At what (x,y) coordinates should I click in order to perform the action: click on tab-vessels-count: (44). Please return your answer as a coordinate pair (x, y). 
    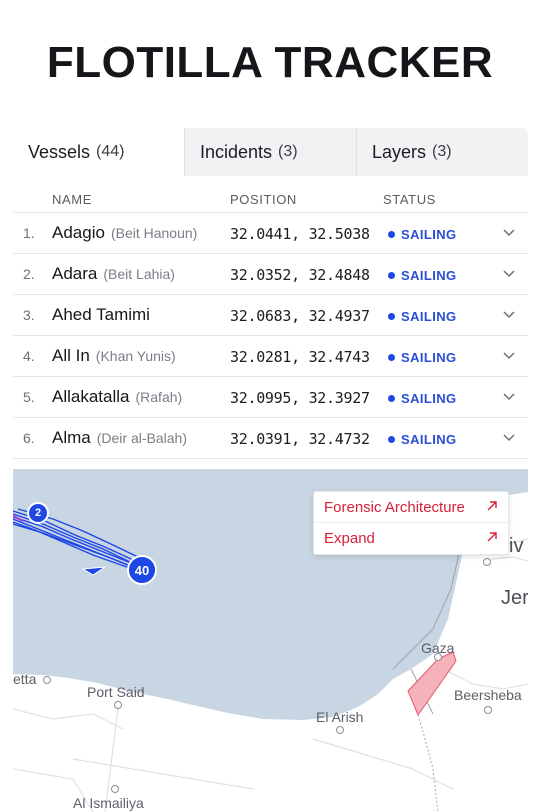
    Looking at the image, I should click on (110, 151).